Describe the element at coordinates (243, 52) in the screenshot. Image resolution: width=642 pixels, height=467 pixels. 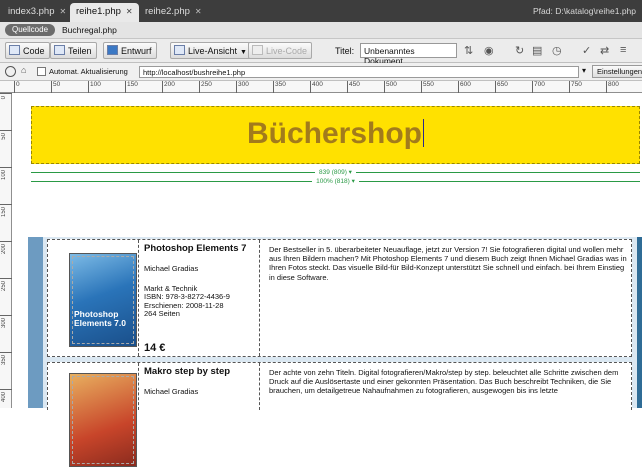
I see `chevron-down-icon: ▼` at that location.